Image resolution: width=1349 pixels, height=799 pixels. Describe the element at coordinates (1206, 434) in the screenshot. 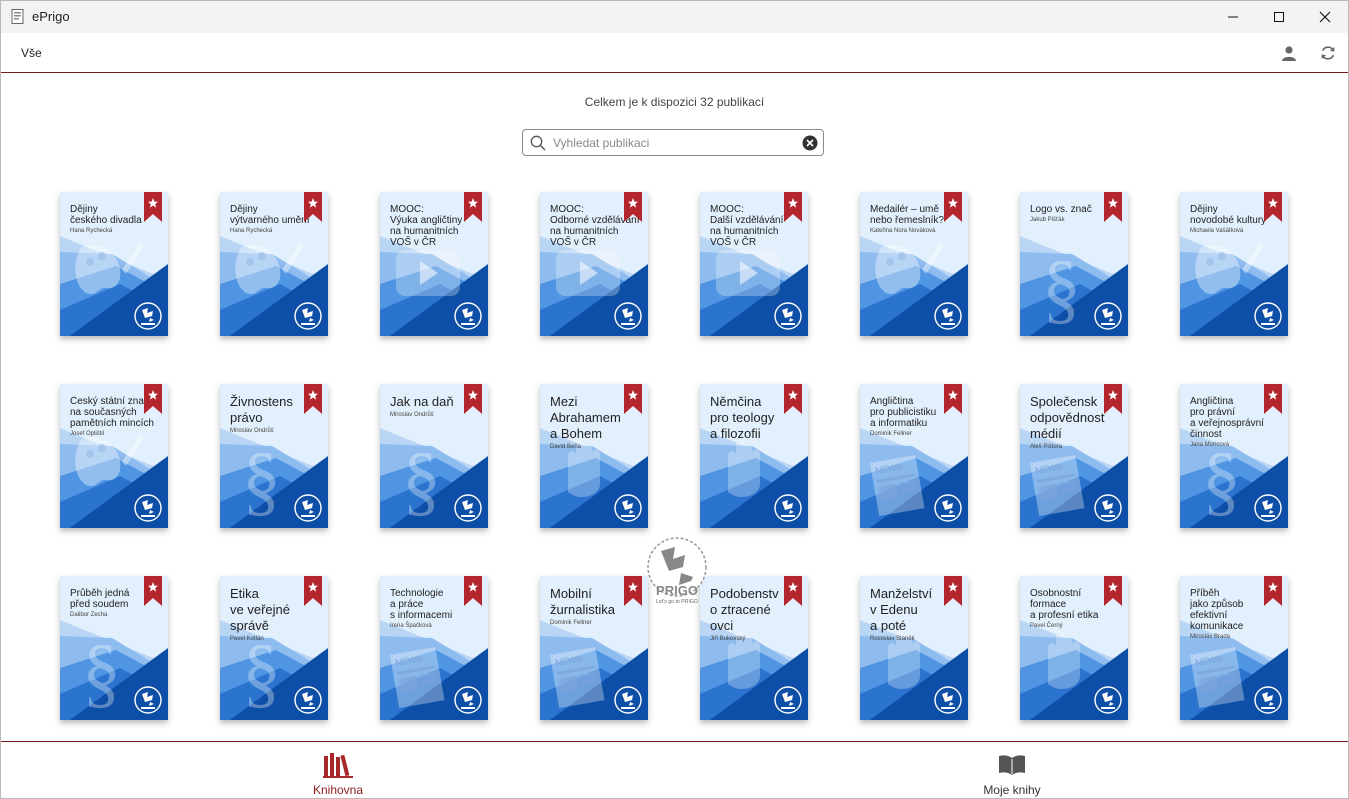

I see `book-title-line: činnost` at that location.